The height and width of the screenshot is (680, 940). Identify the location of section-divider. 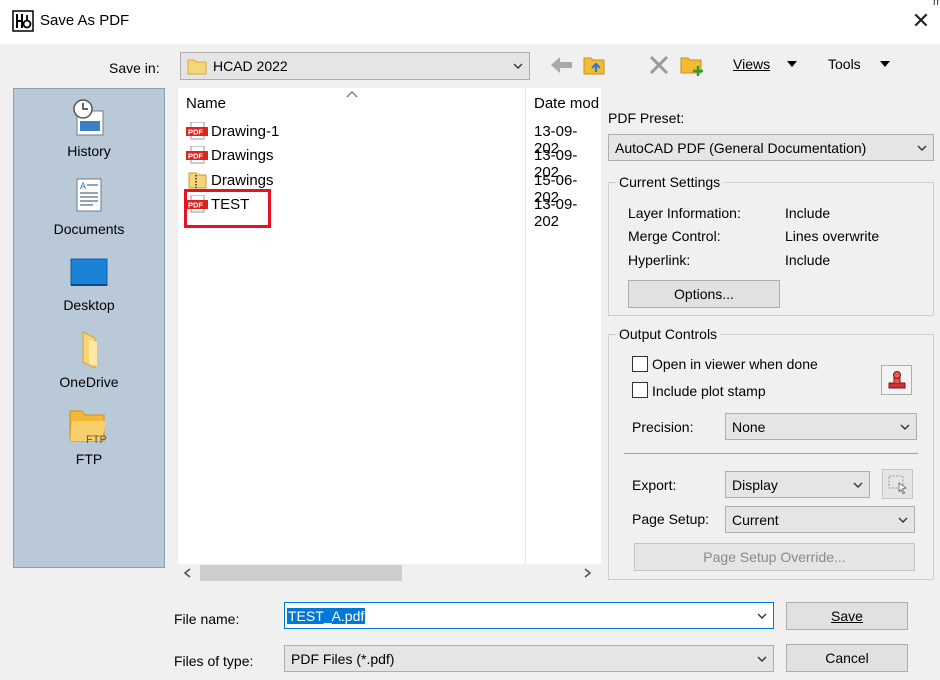
(771, 453).